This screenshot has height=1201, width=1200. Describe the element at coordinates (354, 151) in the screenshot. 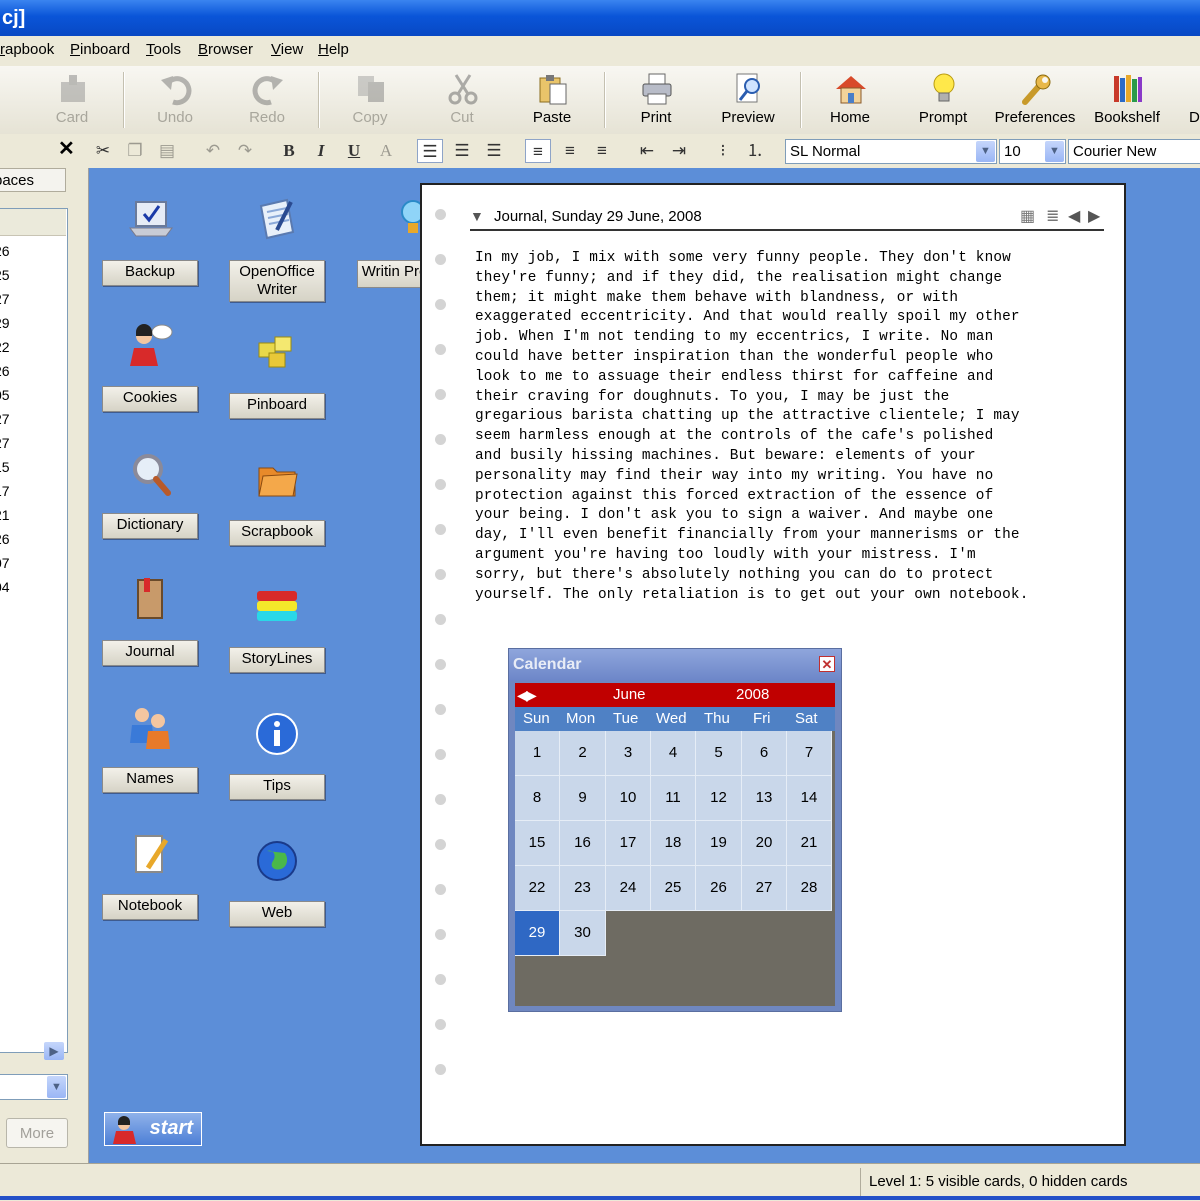

I see `underline-button: U` at that location.